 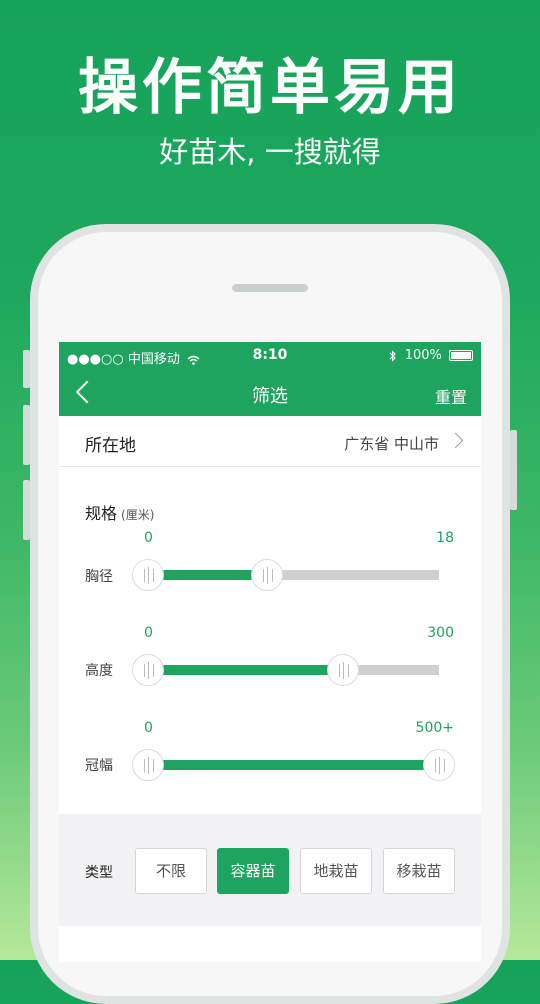 What do you see at coordinates (461, 355) in the screenshot?
I see `battery-icon` at bounding box center [461, 355].